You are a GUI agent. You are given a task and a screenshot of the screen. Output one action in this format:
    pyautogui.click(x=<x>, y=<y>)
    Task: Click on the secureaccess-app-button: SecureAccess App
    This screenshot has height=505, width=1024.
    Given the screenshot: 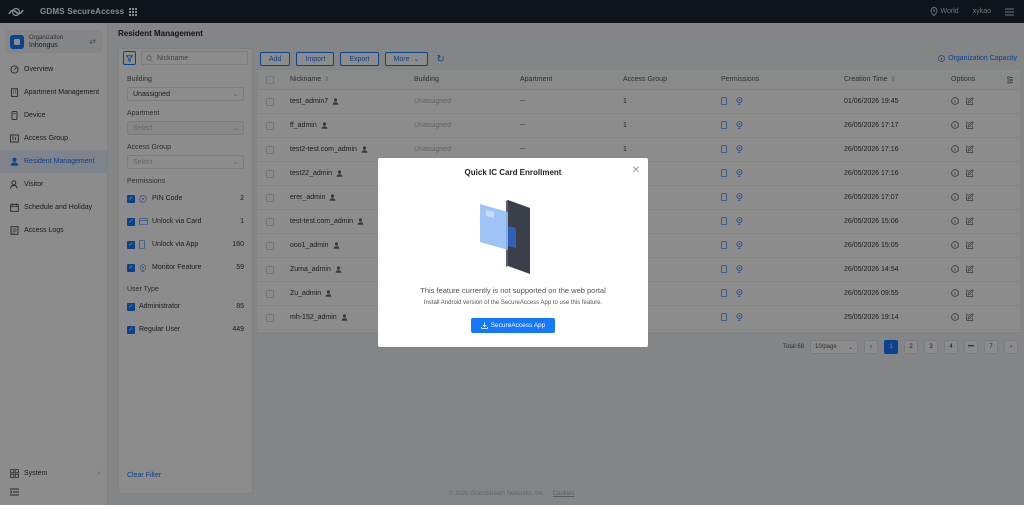 What is the action you would take?
    pyautogui.click(x=513, y=325)
    